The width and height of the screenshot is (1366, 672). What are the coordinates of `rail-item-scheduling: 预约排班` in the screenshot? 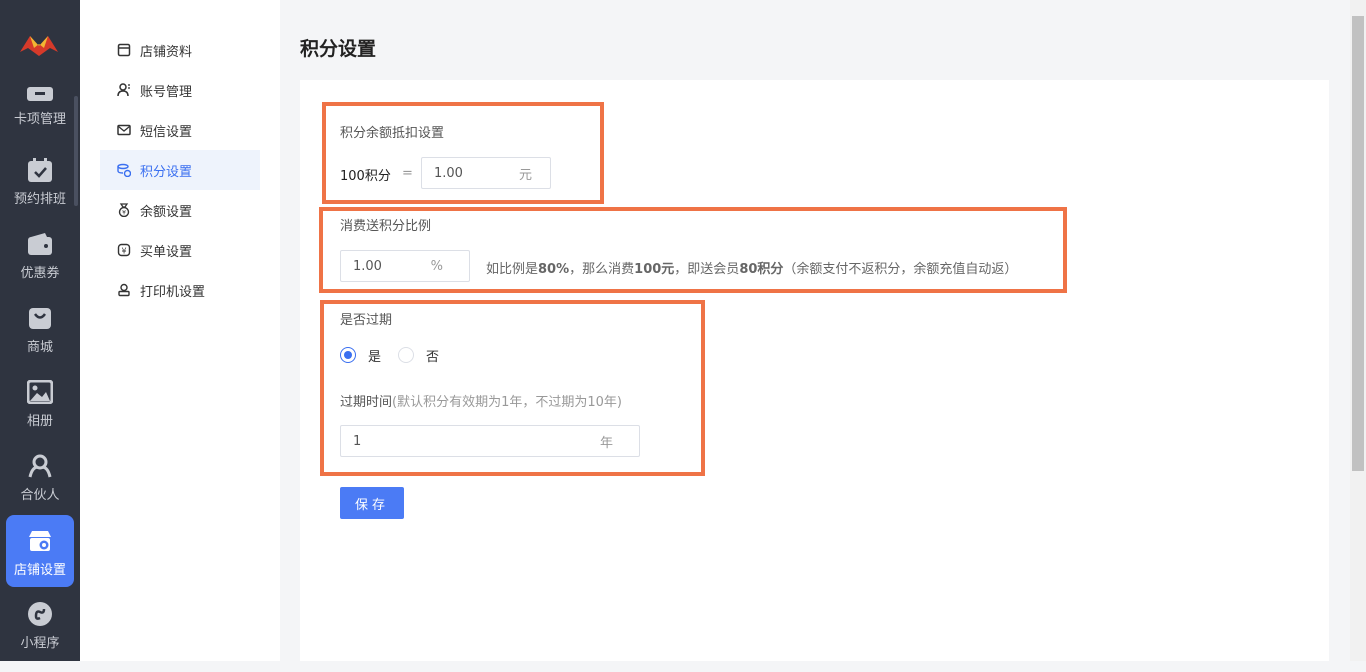 It's located at (40, 192).